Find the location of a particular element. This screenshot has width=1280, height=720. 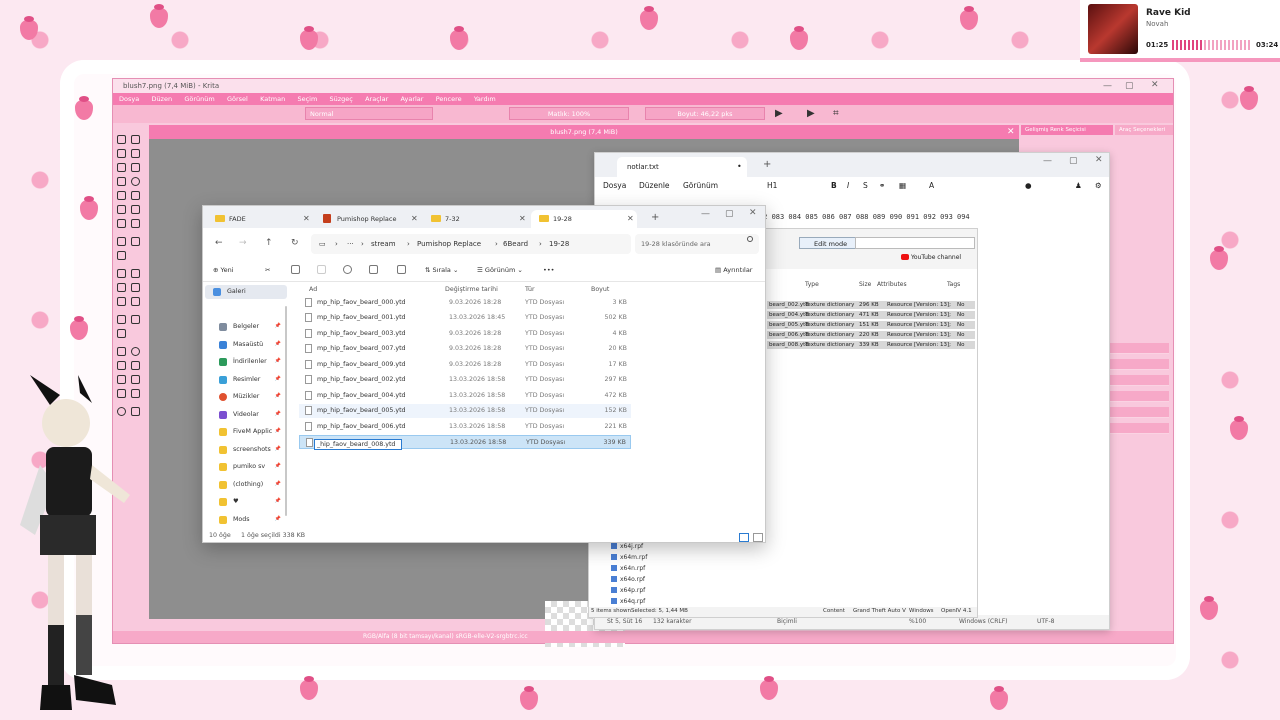

assistant-tool-icon is located at coordinates (121, 319).